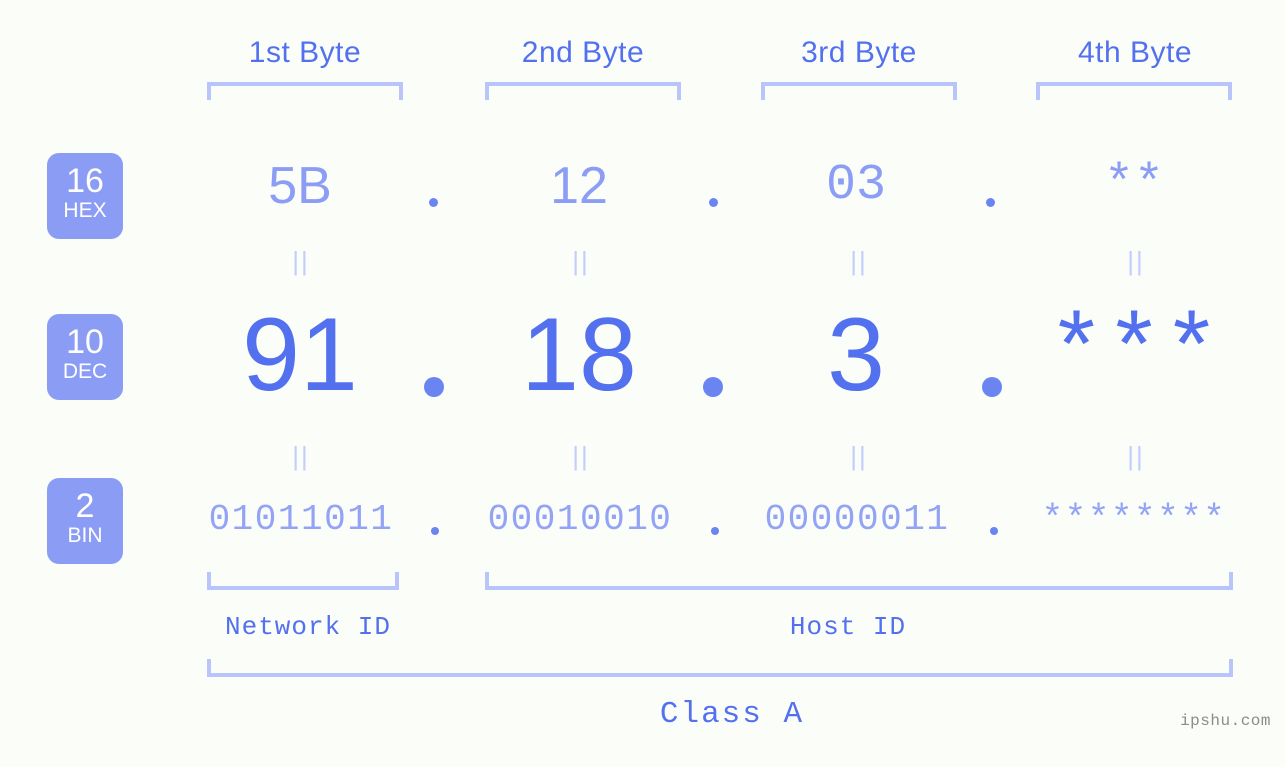 Image resolution: width=1285 pixels, height=767 pixels. Describe the element at coordinates (732, 714) in the screenshot. I see `class-label: Class A` at that location.